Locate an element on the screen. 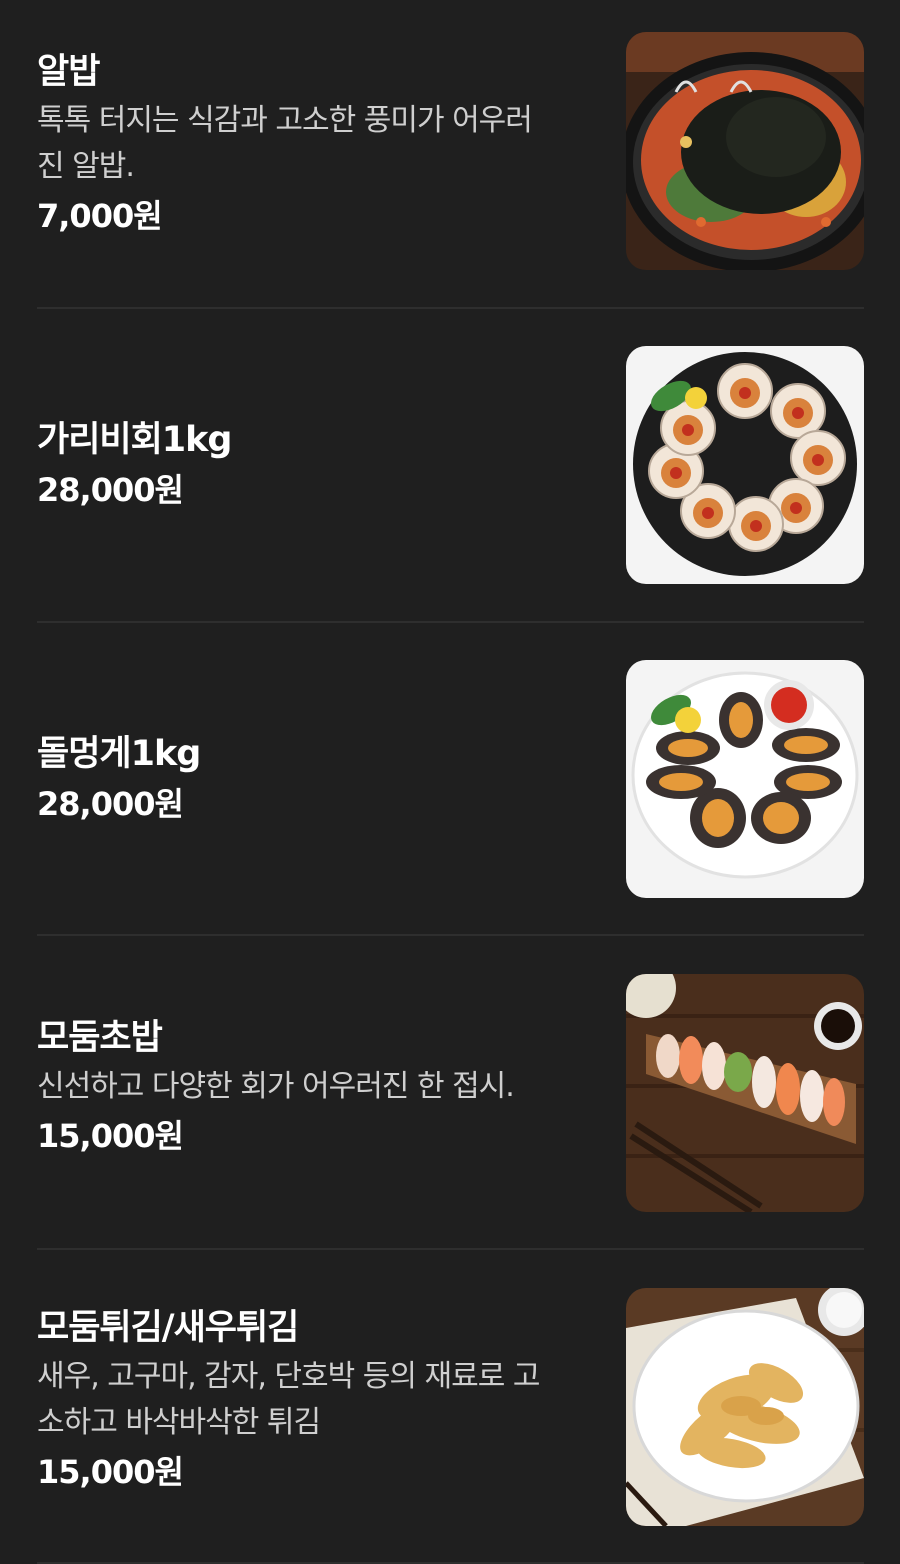  menu-item-description: 톡톡 터지는 식감과 고소한 풍미가 어우러 진 알밥. is located at coordinates (317, 144).